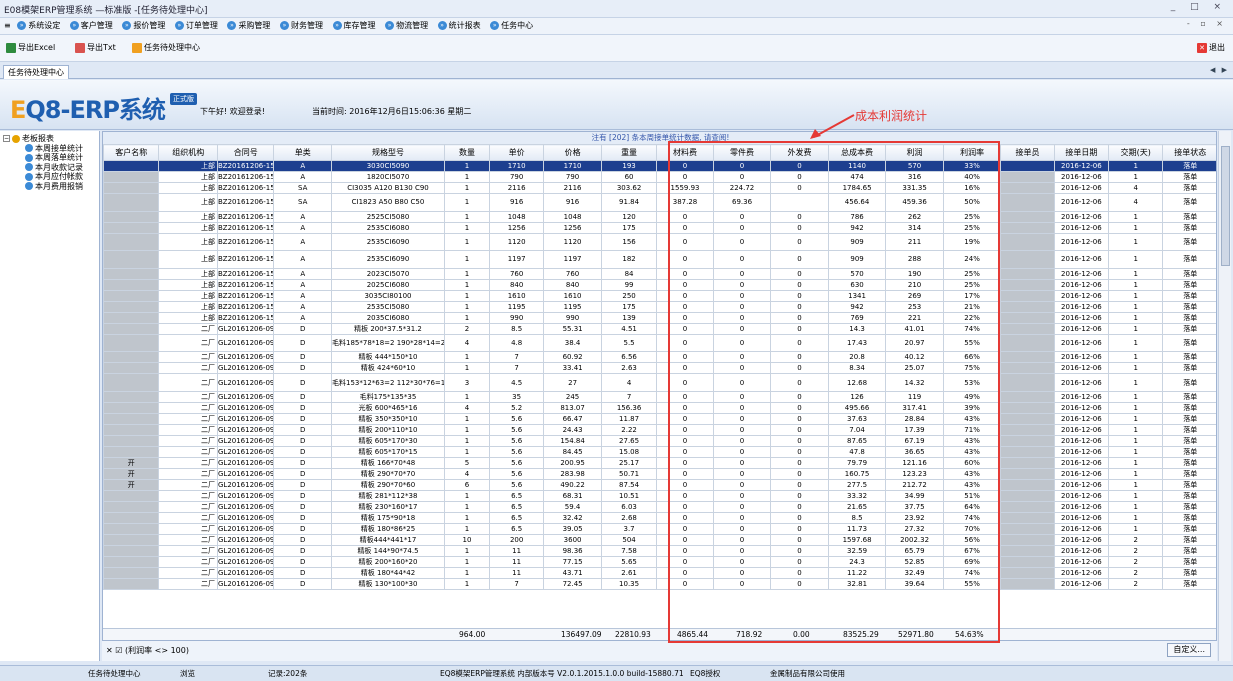 The height and width of the screenshot is (681, 1233). I want to click on menu-item-inventory: » 库存管理, so click(354, 26).